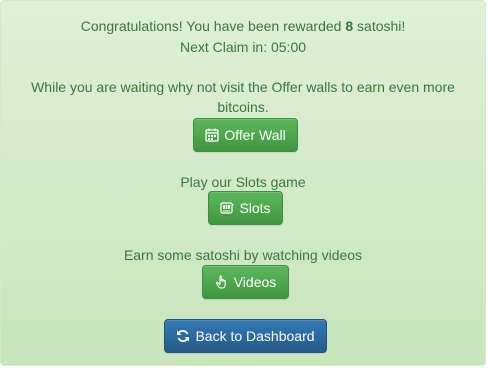 The image size is (488, 368). I want to click on slots-button-label: Slots, so click(255, 208).